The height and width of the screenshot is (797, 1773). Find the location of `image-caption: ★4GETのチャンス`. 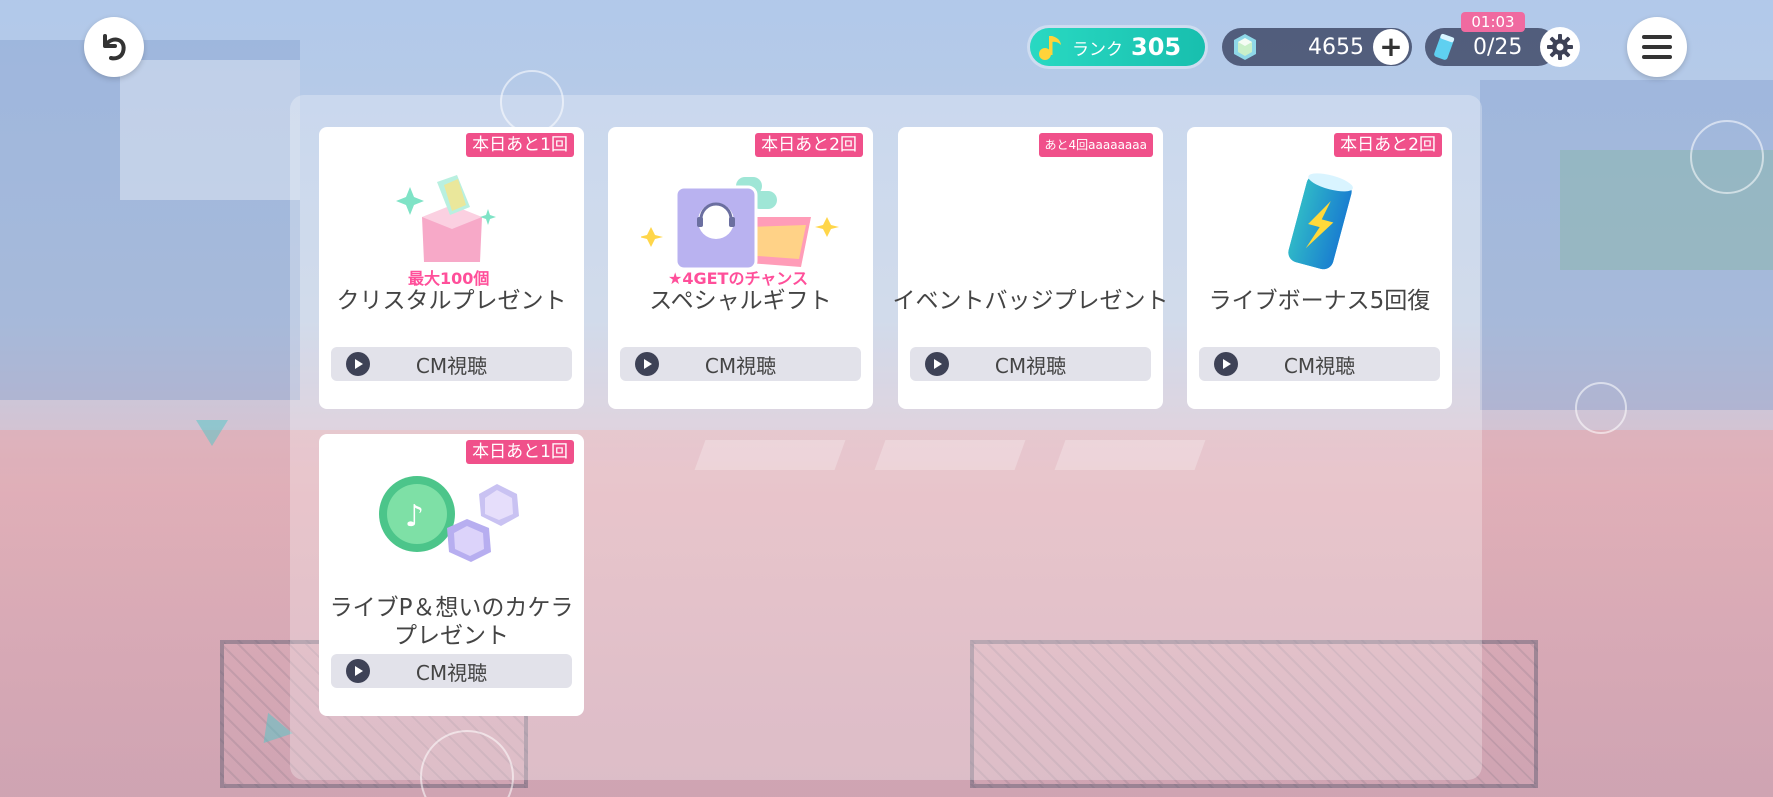

image-caption: ★4GETのチャンス is located at coordinates (738, 278).